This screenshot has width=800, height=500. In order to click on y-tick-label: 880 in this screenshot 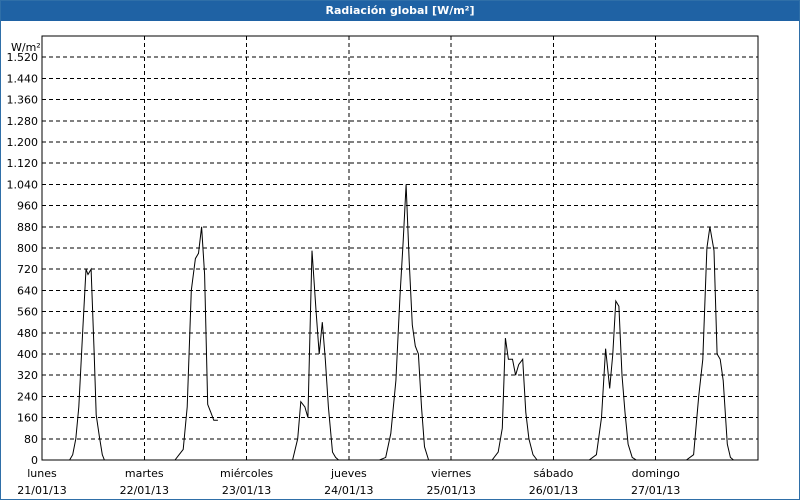, I will do `click(27, 227)`.